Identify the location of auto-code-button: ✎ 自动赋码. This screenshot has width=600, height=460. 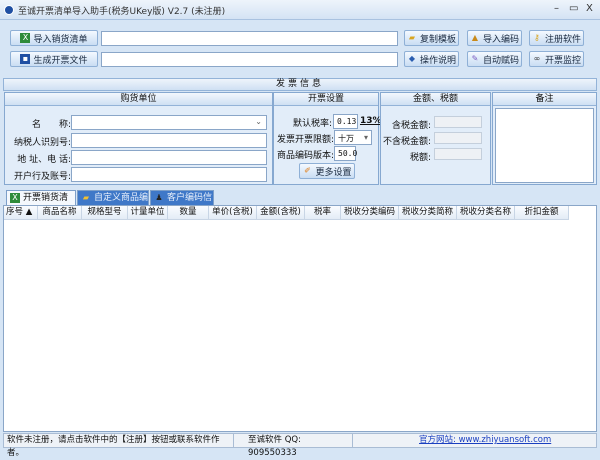
(494, 59).